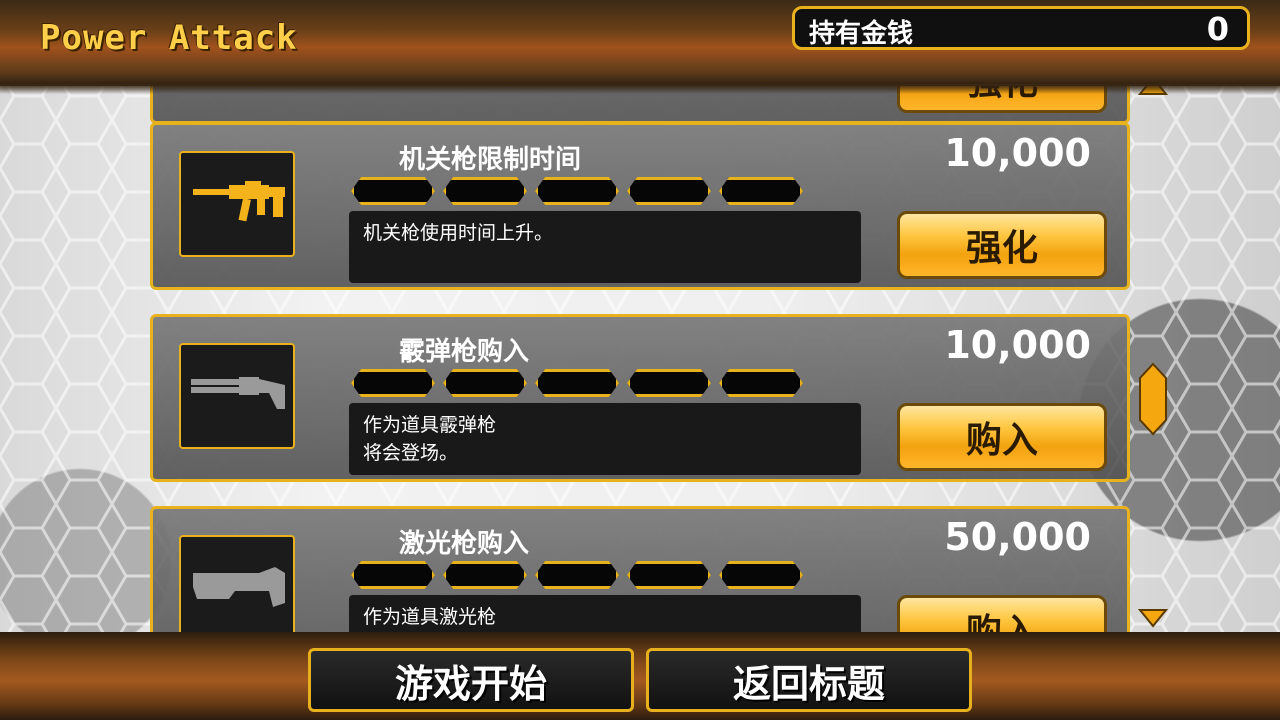 This screenshot has height=720, width=1280. What do you see at coordinates (490, 160) in the screenshot?
I see `item-name: 机关枪限制时间` at bounding box center [490, 160].